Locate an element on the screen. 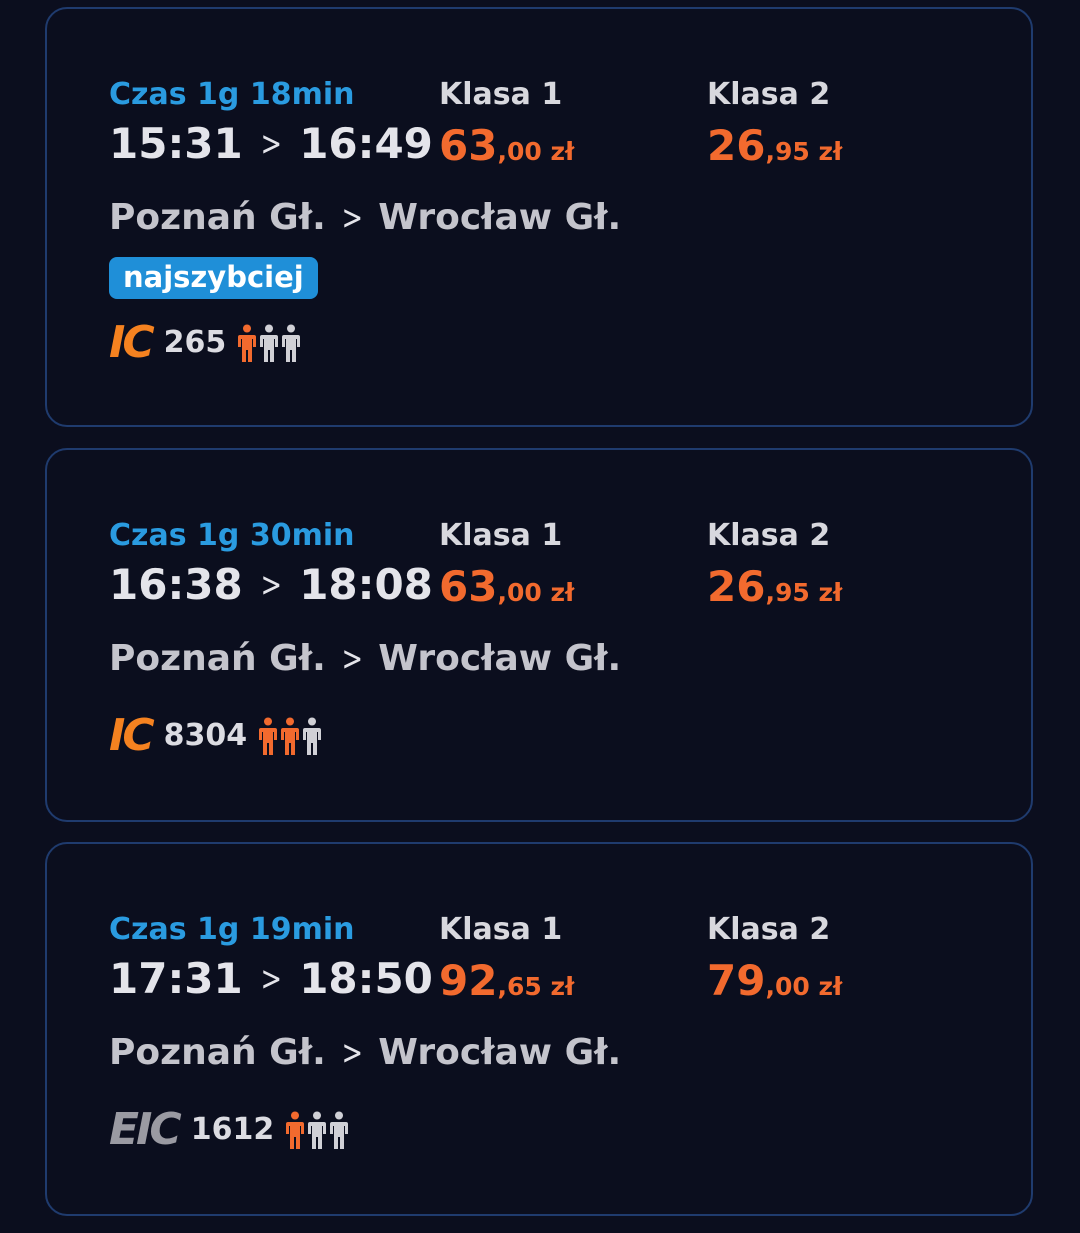 The height and width of the screenshot is (1233, 1080). train-info: IC 265 is located at coordinates (205, 342).